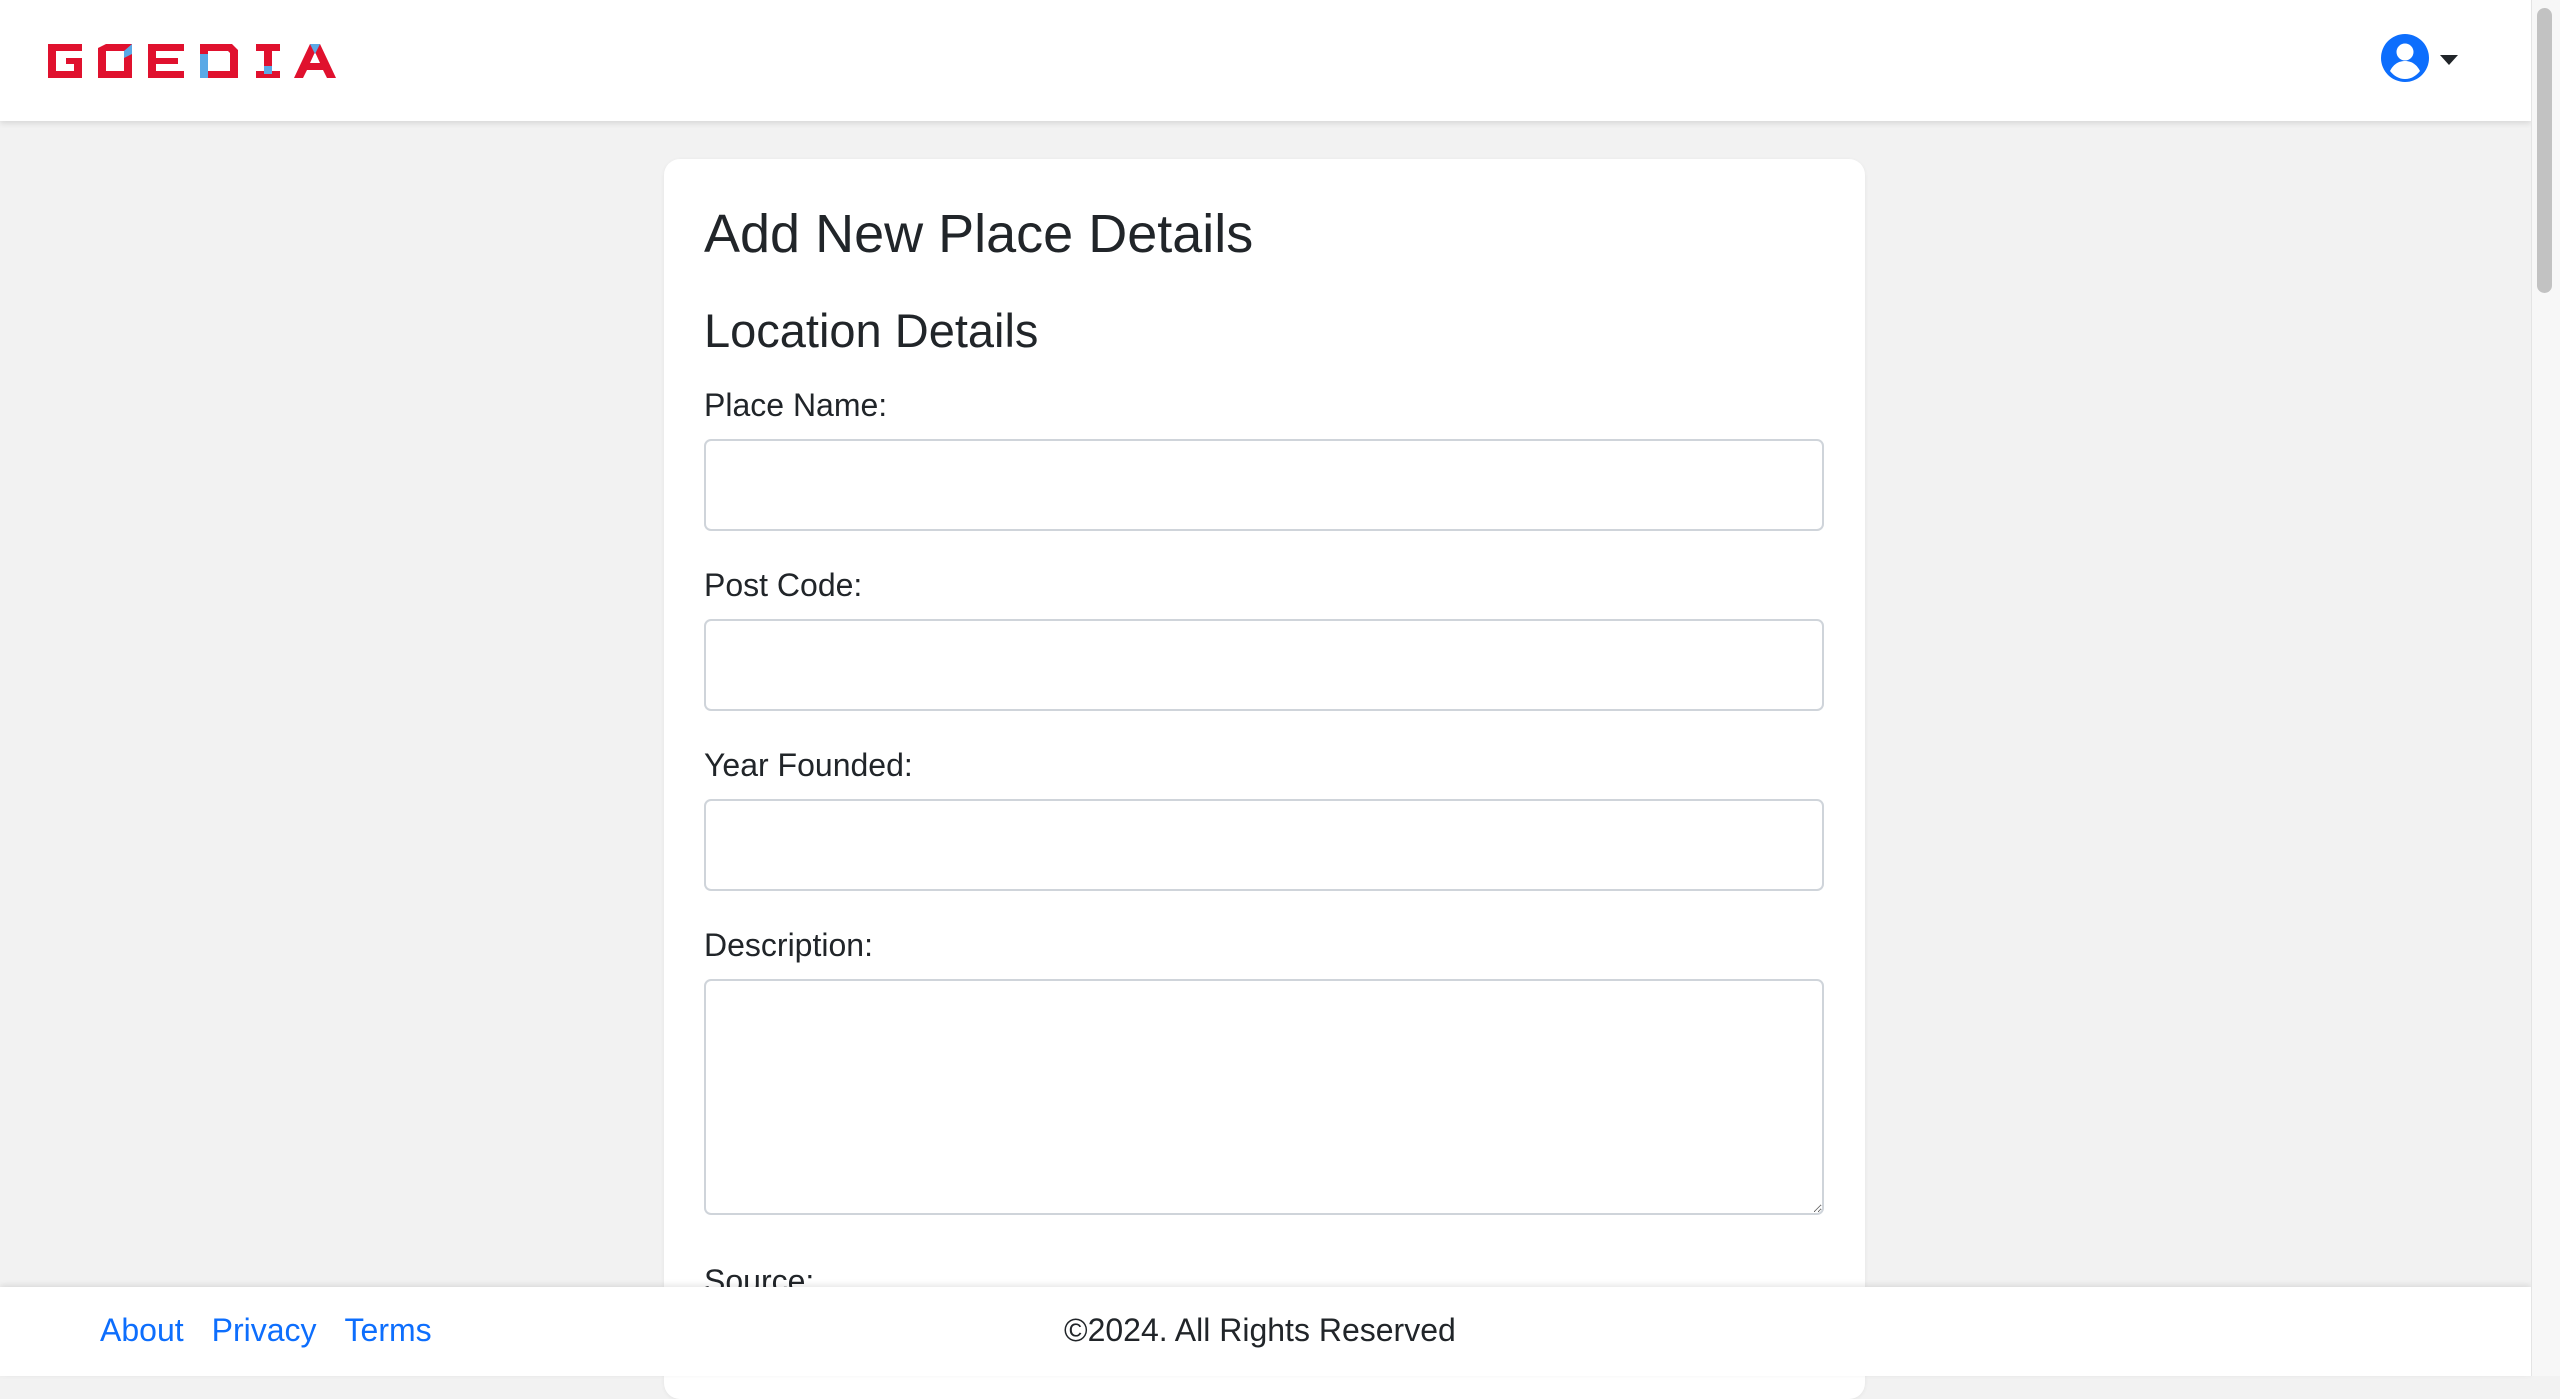  What do you see at coordinates (1265, 60) in the screenshot?
I see `top-navbar` at bounding box center [1265, 60].